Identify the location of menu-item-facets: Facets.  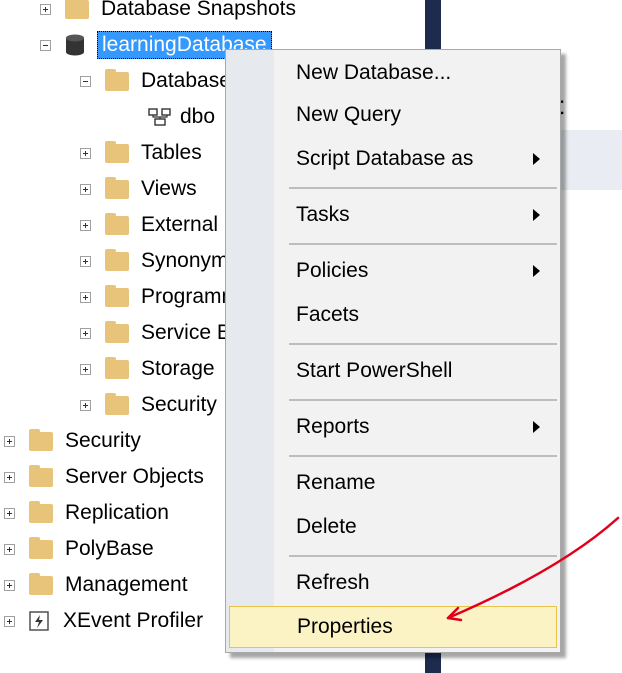
(393, 315).